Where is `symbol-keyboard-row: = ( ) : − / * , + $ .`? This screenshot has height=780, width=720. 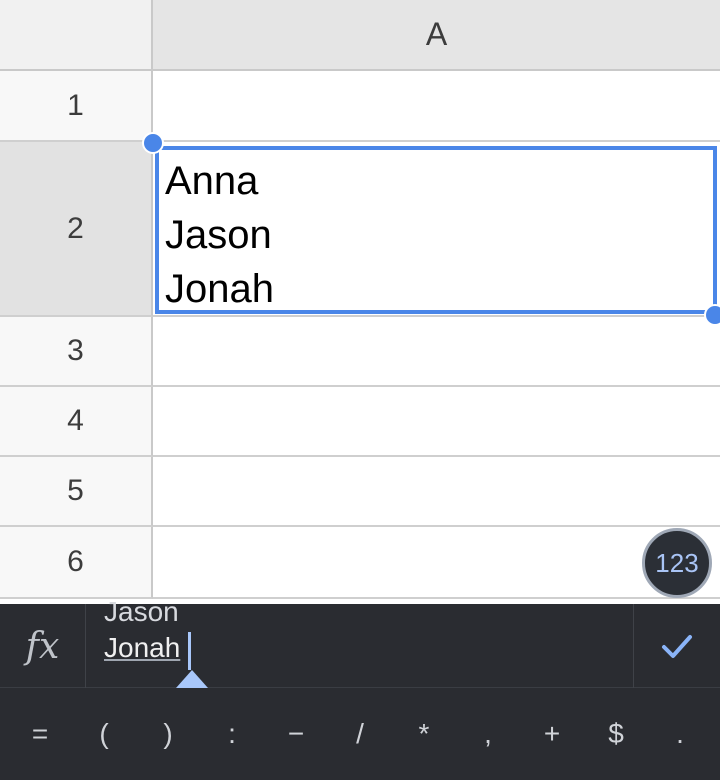 symbol-keyboard-row: = ( ) : − / * , + $ . is located at coordinates (360, 734).